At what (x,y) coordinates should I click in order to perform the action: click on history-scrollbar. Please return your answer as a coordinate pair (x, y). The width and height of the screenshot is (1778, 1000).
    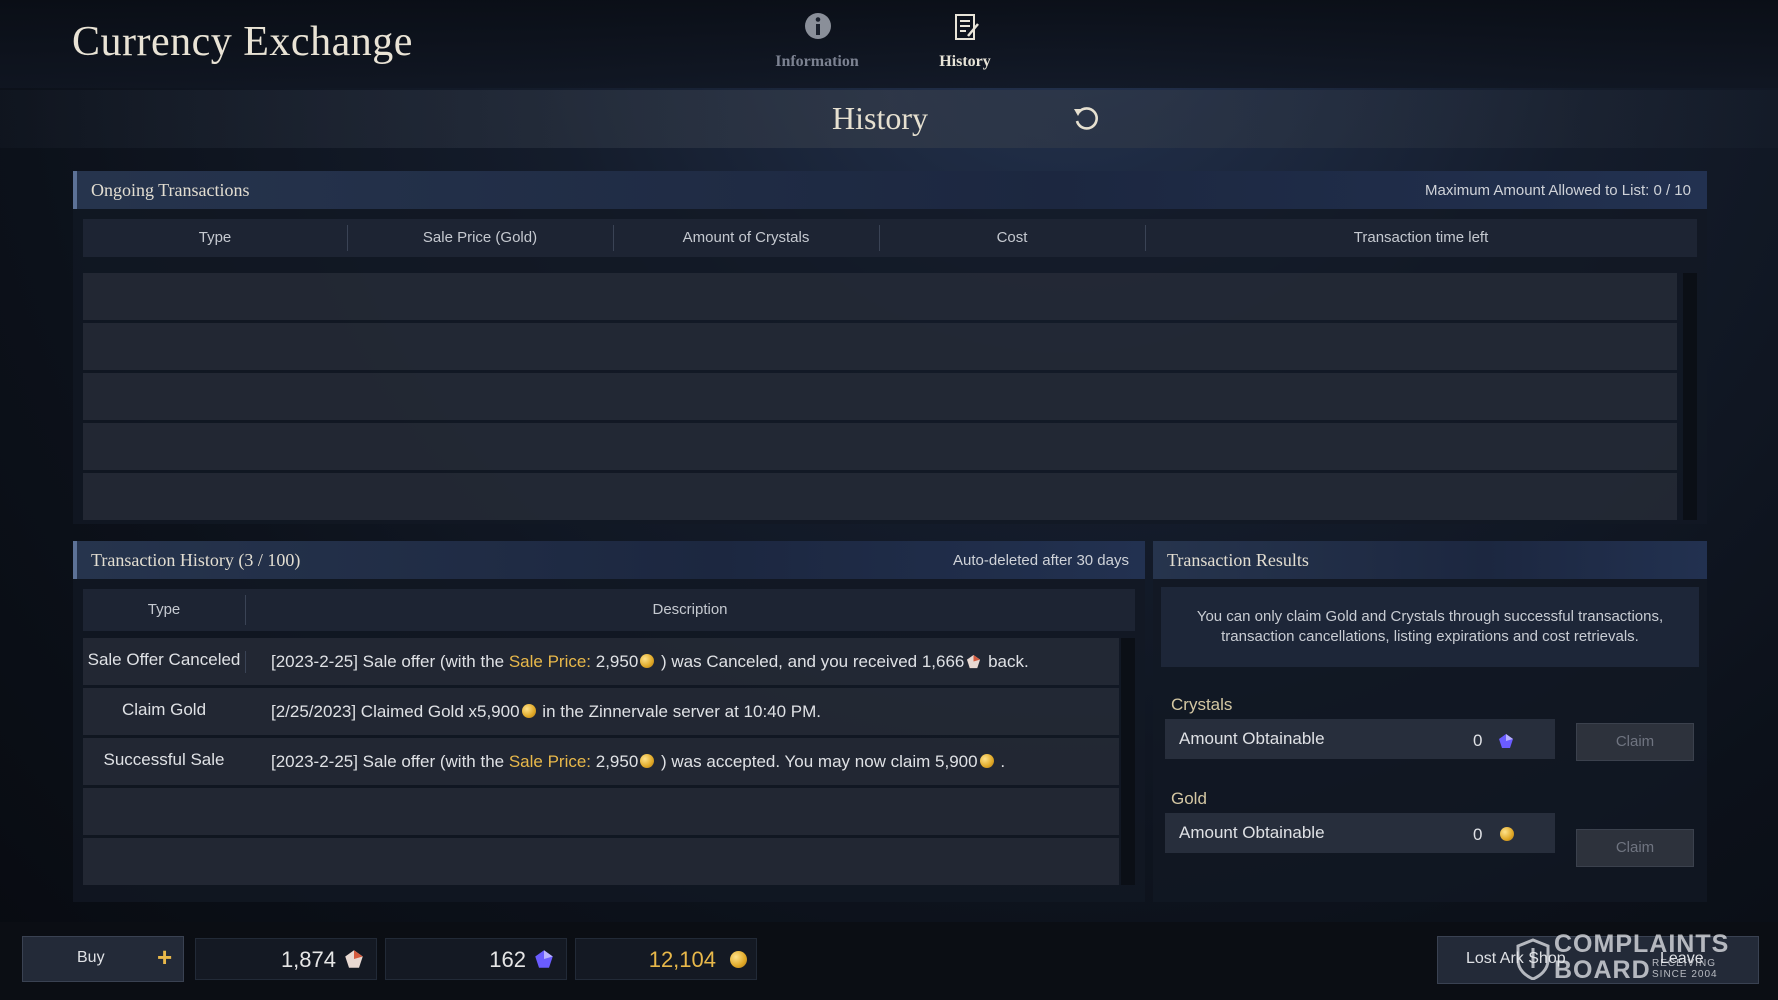
    Looking at the image, I should click on (1128, 761).